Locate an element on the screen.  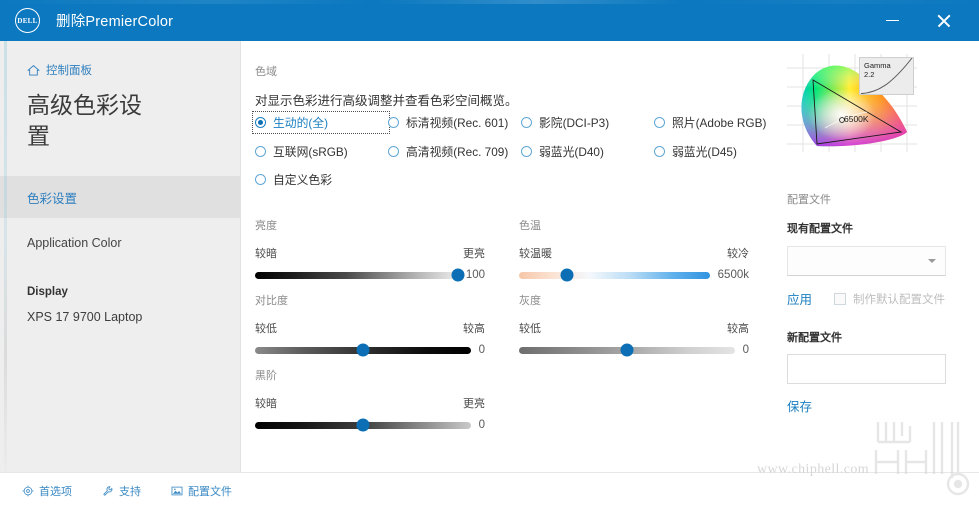
radio-dci-p3: 影院(DCI-P3) is located at coordinates (587, 122).